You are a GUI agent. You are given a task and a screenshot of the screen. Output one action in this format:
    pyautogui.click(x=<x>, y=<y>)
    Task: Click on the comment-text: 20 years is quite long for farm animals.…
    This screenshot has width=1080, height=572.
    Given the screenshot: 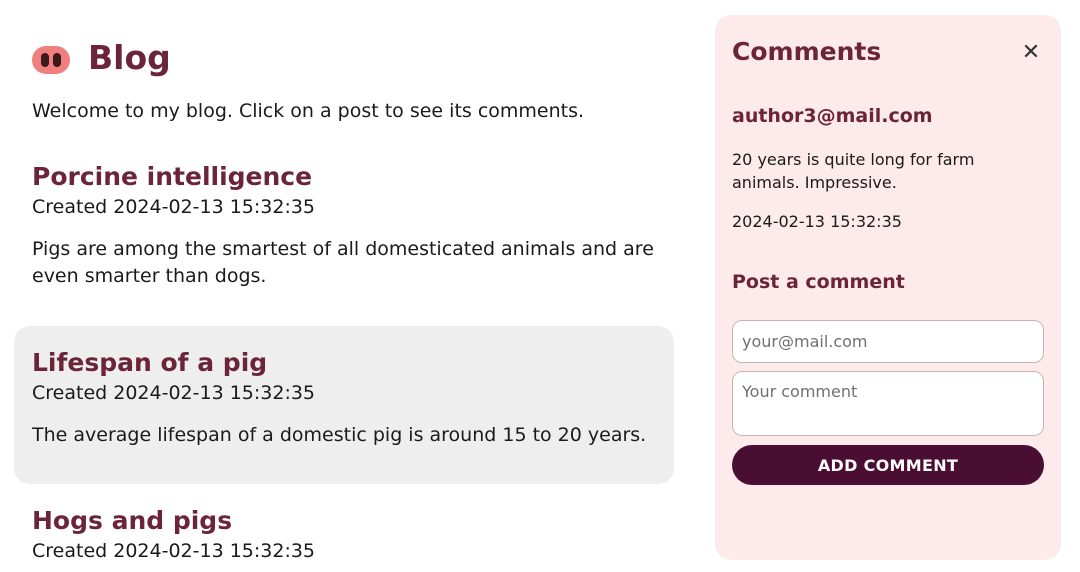 What is the action you would take?
    pyautogui.click(x=853, y=171)
    